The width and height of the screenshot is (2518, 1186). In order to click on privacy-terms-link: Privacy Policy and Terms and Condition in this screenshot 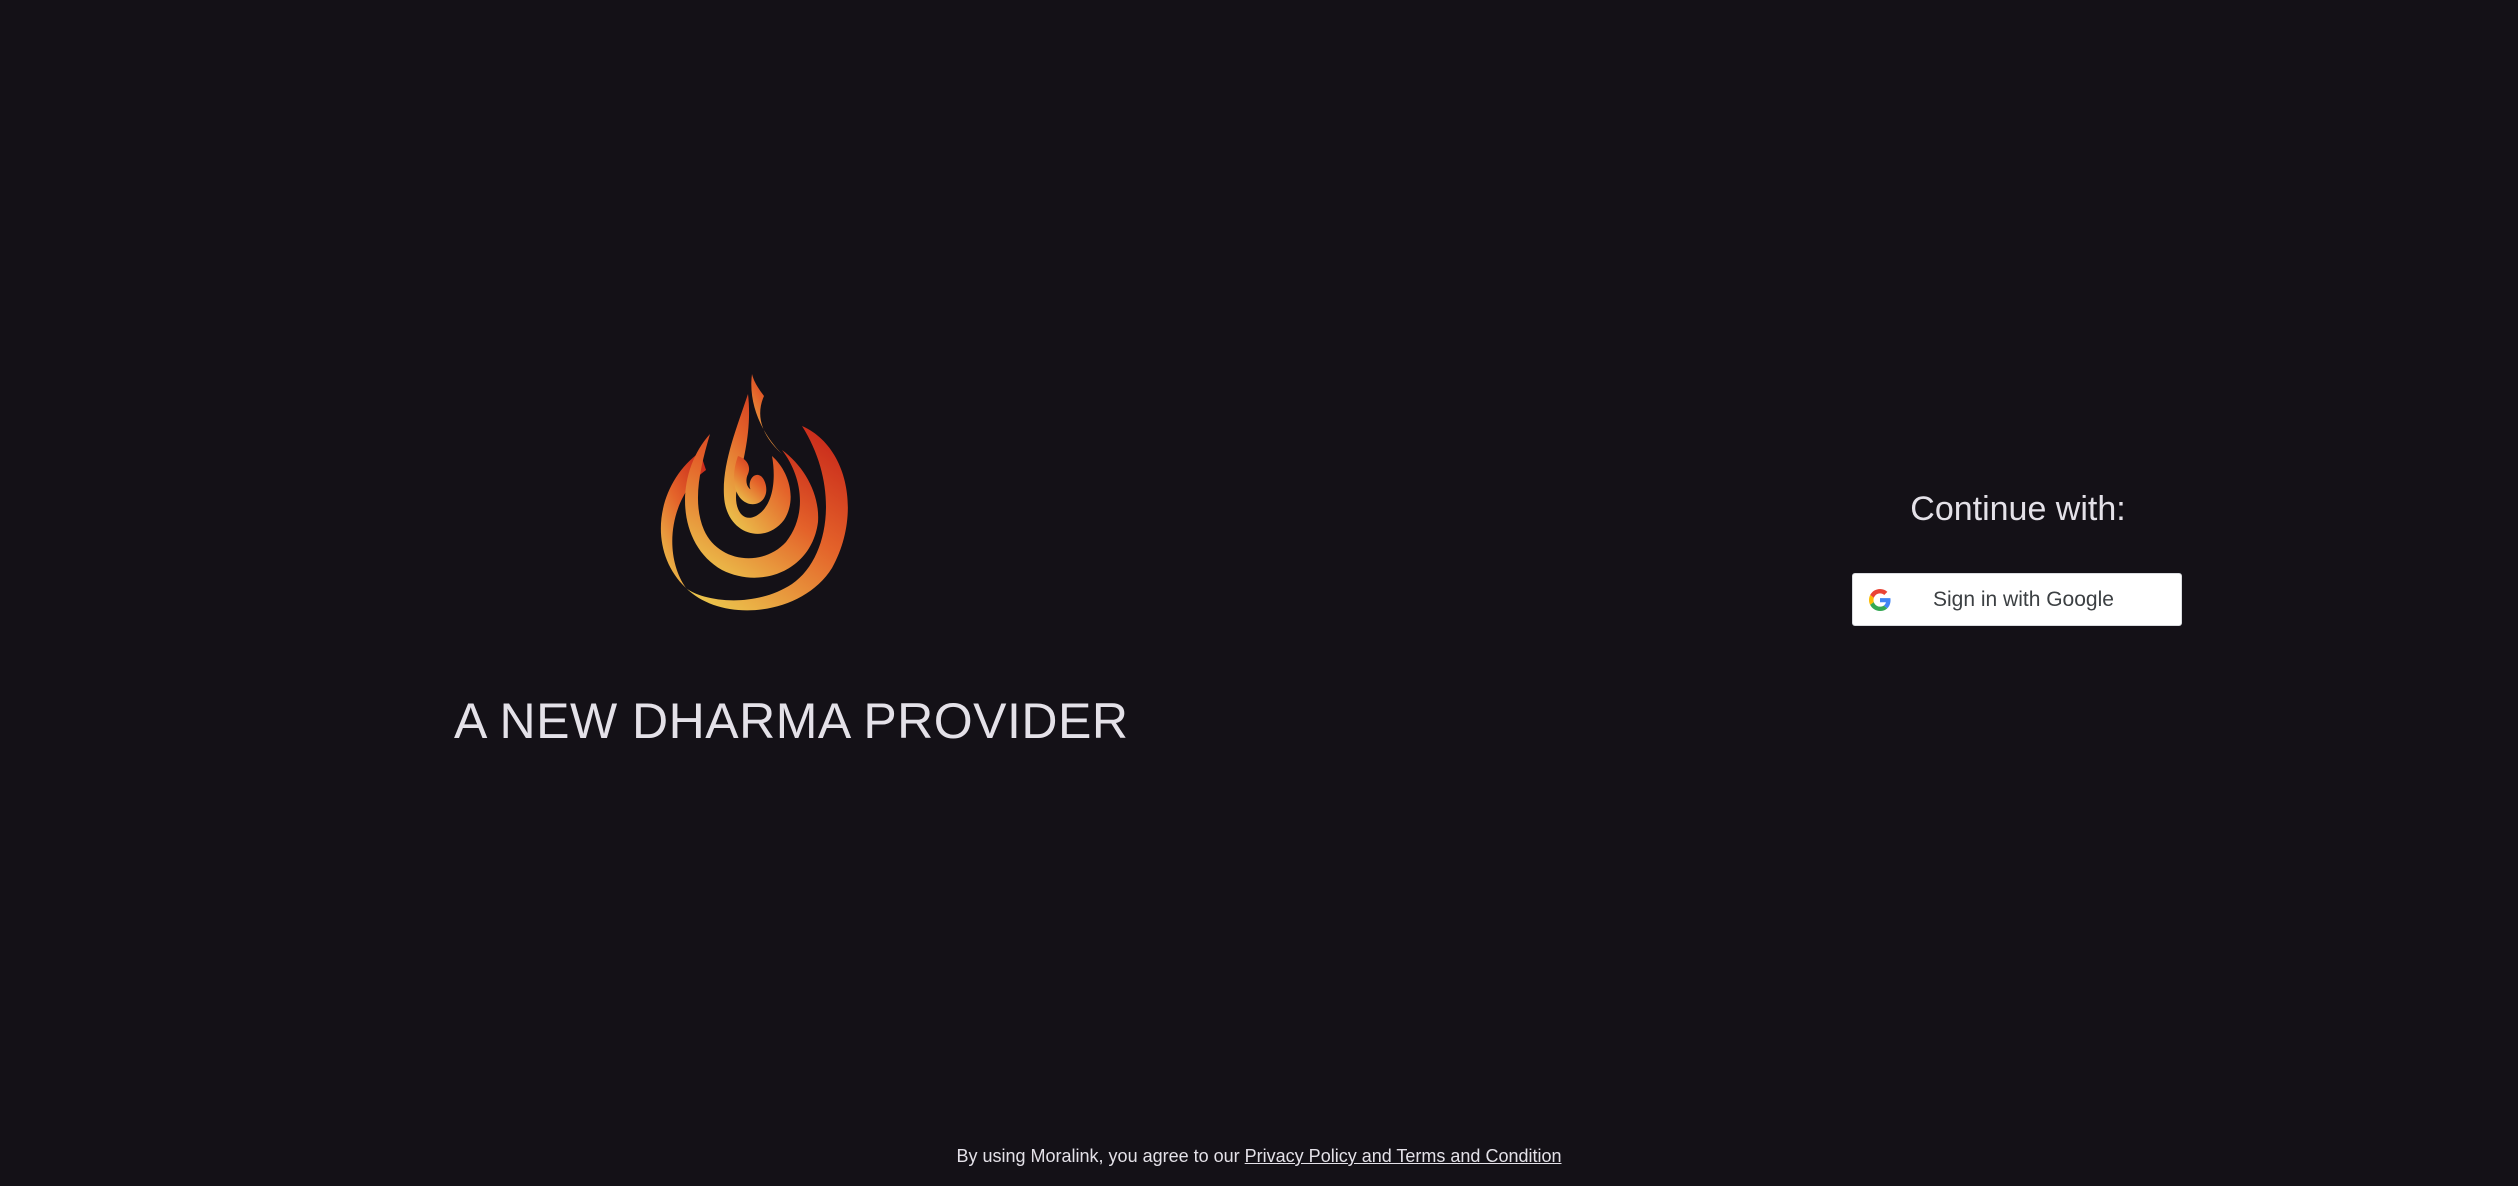, I will do `click(1403, 1156)`.